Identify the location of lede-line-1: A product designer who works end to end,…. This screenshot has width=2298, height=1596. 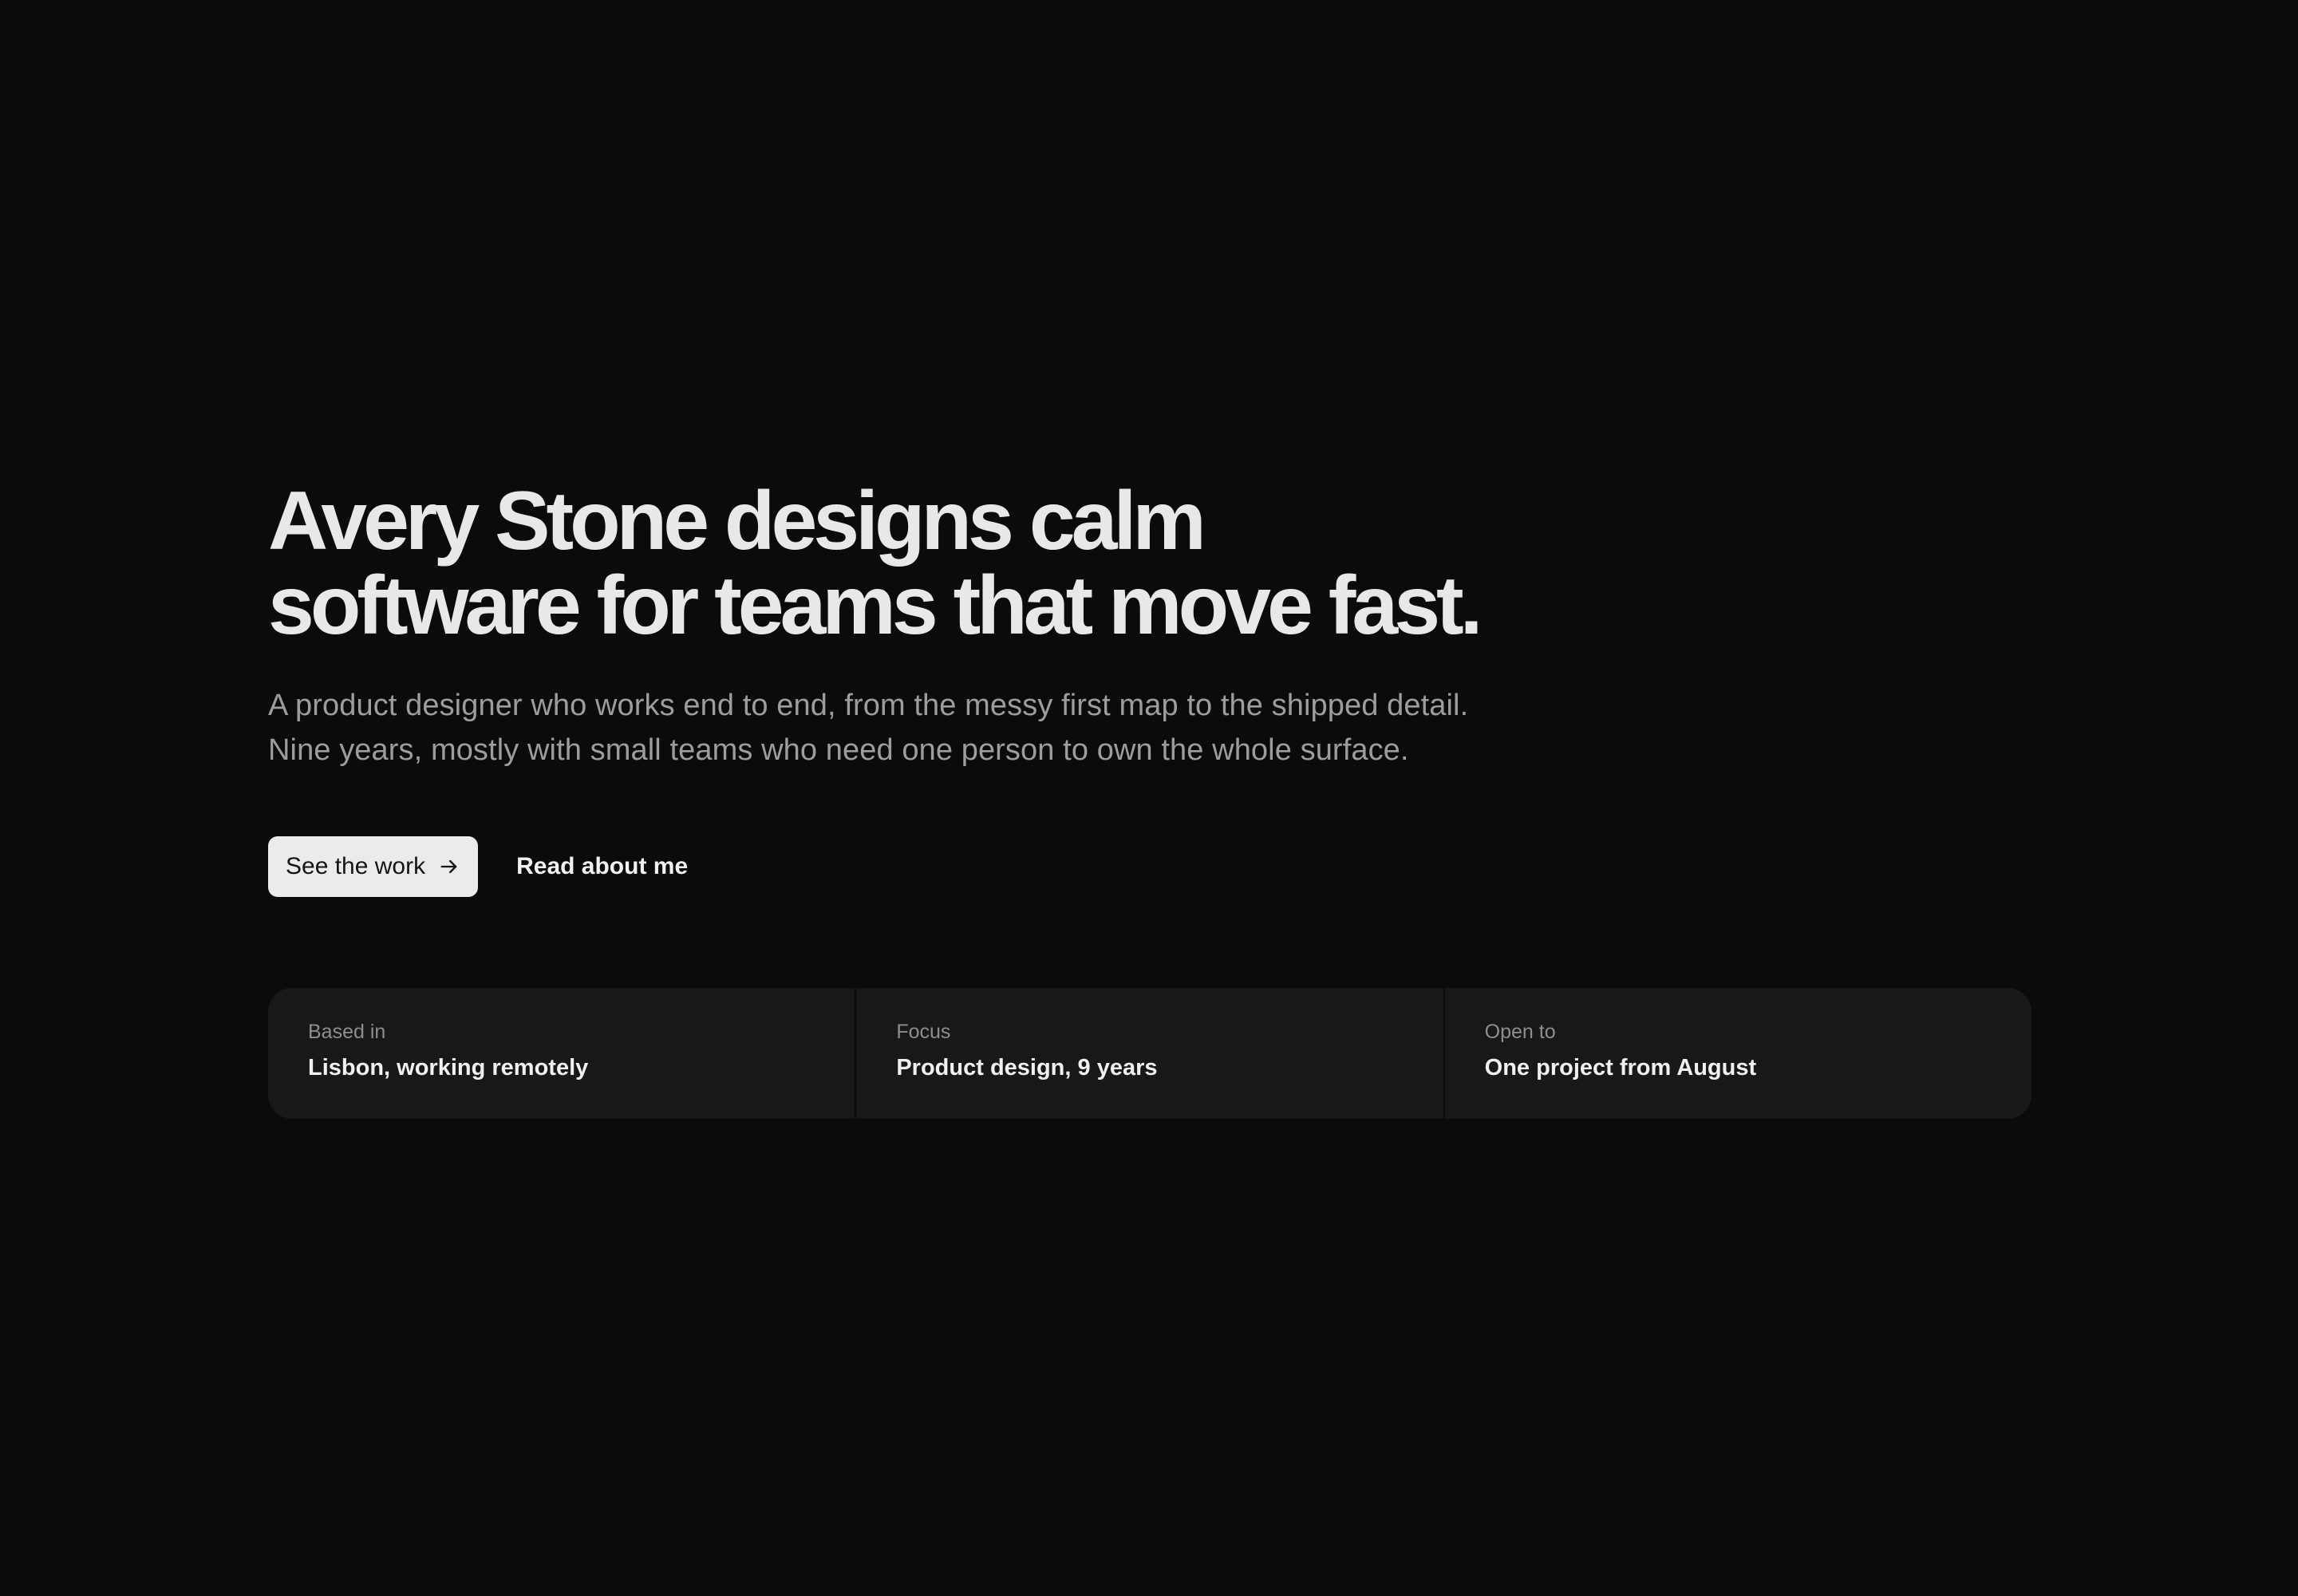
(868, 705).